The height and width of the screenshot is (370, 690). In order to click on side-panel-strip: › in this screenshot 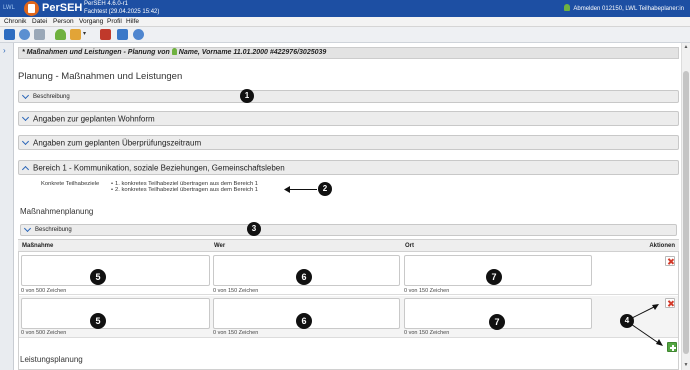, I will do `click(7, 206)`.